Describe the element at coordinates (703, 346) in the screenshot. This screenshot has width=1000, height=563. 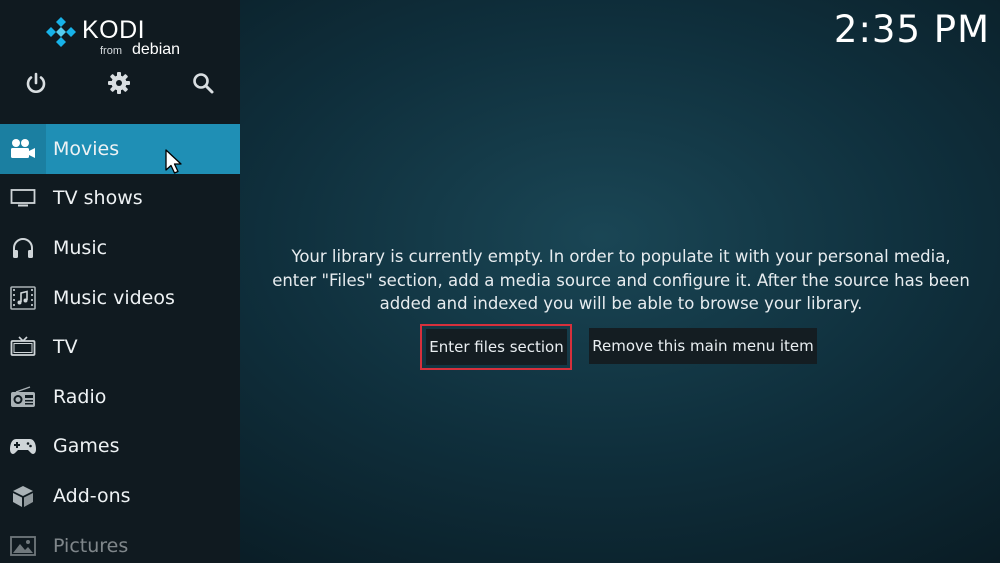
I see `remove-menu-item-button: Remove this main menu item` at that location.